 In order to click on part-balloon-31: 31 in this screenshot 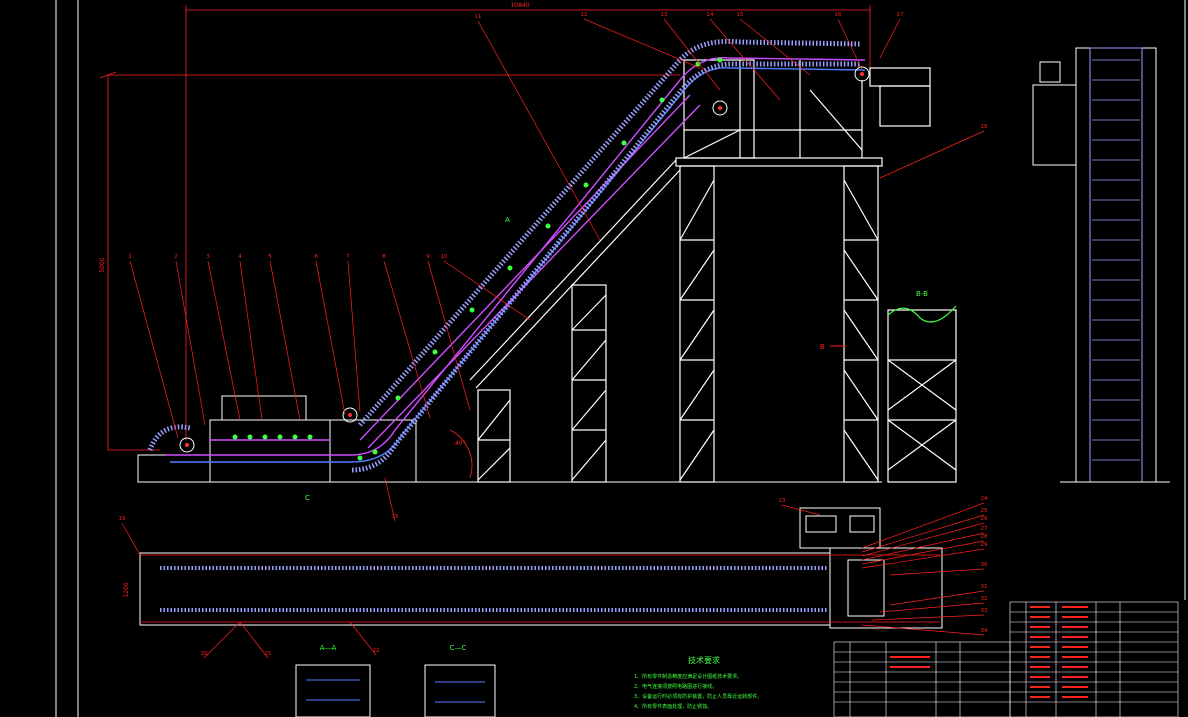, I will do `click(984, 587)`.